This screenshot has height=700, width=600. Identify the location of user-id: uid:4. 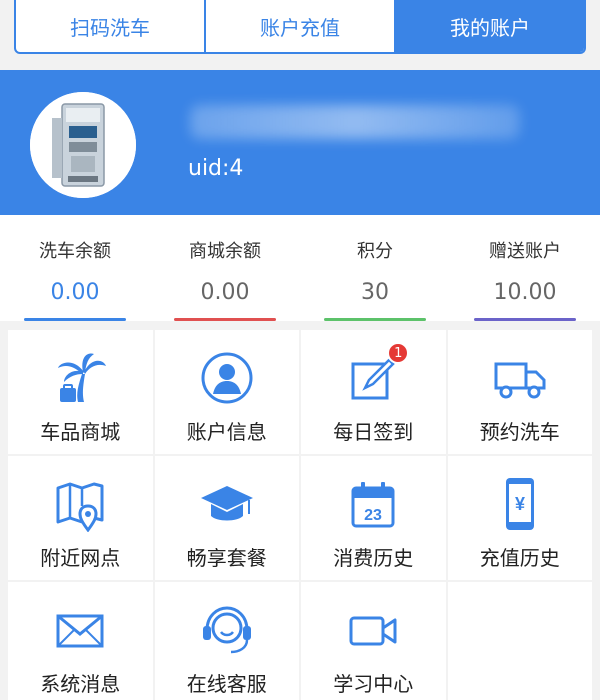
(216, 168).